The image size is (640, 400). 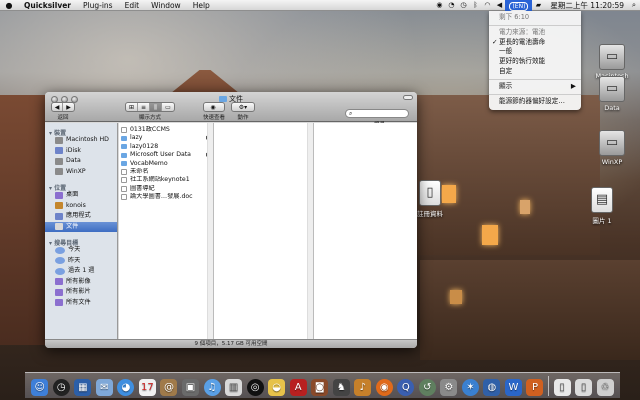 What do you see at coordinates (449, 387) in the screenshot?
I see `system-prefs-icon: ⚙` at bounding box center [449, 387].